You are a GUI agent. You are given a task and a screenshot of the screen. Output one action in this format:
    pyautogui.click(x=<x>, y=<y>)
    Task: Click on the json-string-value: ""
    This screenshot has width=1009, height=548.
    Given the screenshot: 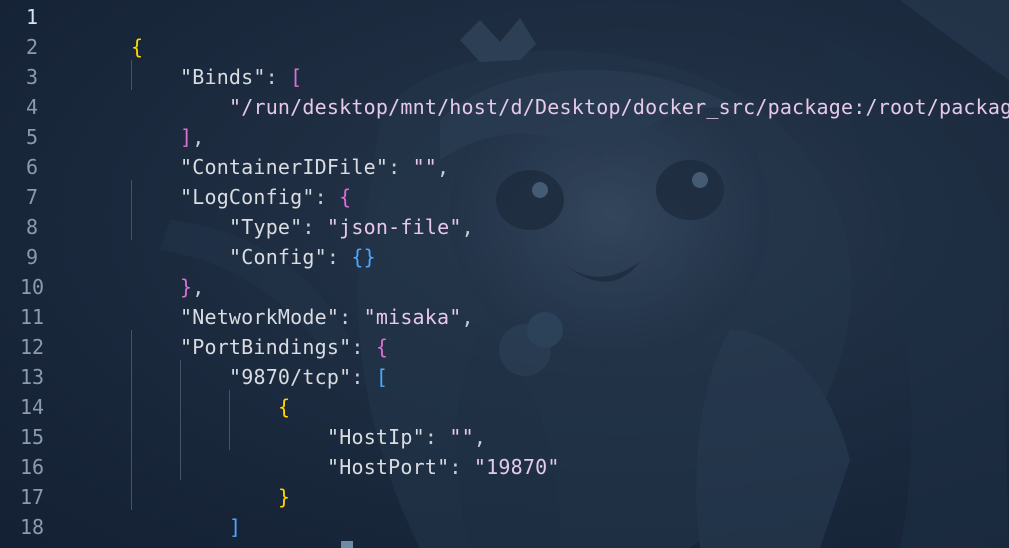 What is the action you would take?
    pyautogui.click(x=425, y=167)
    